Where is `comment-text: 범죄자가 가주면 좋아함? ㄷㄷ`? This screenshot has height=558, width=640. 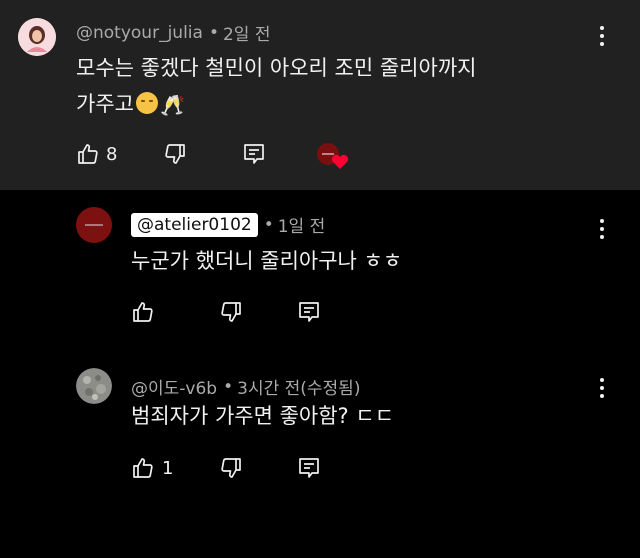 comment-text: 범죄자가 가주면 좋아함? ㄷㄷ is located at coordinates (263, 416).